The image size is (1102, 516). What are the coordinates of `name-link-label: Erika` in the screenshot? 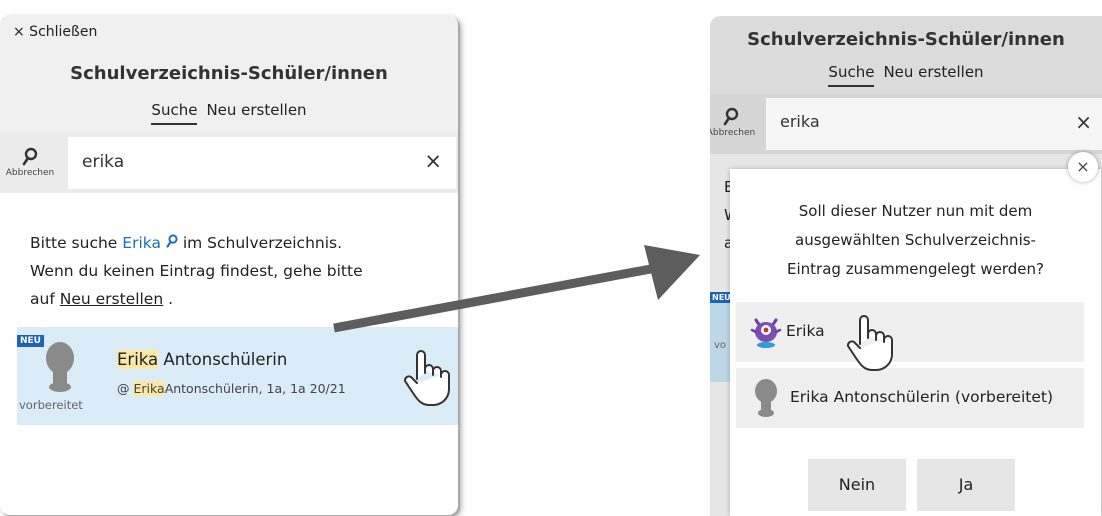 It's located at (141, 243).